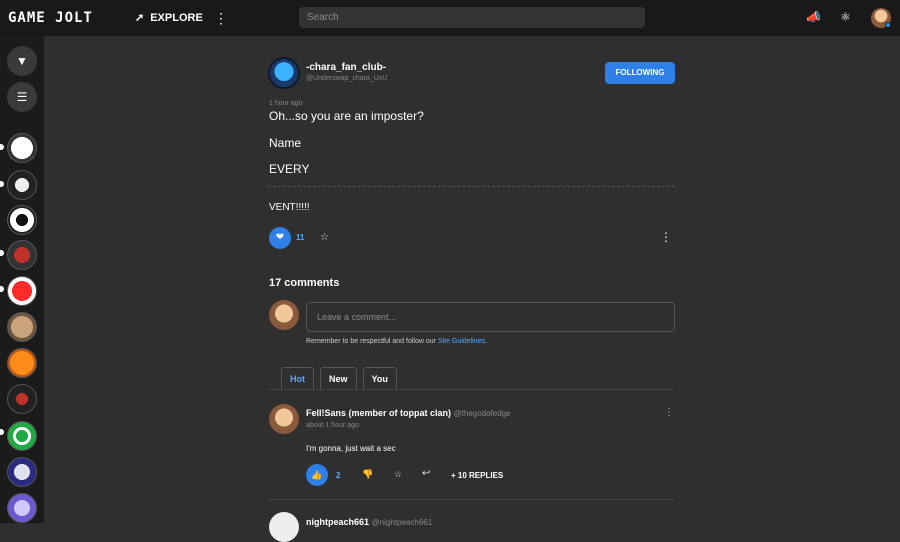 This screenshot has height=542, width=900. Describe the element at coordinates (297, 378) in the screenshot. I see `tab-hot: Hot` at that location.